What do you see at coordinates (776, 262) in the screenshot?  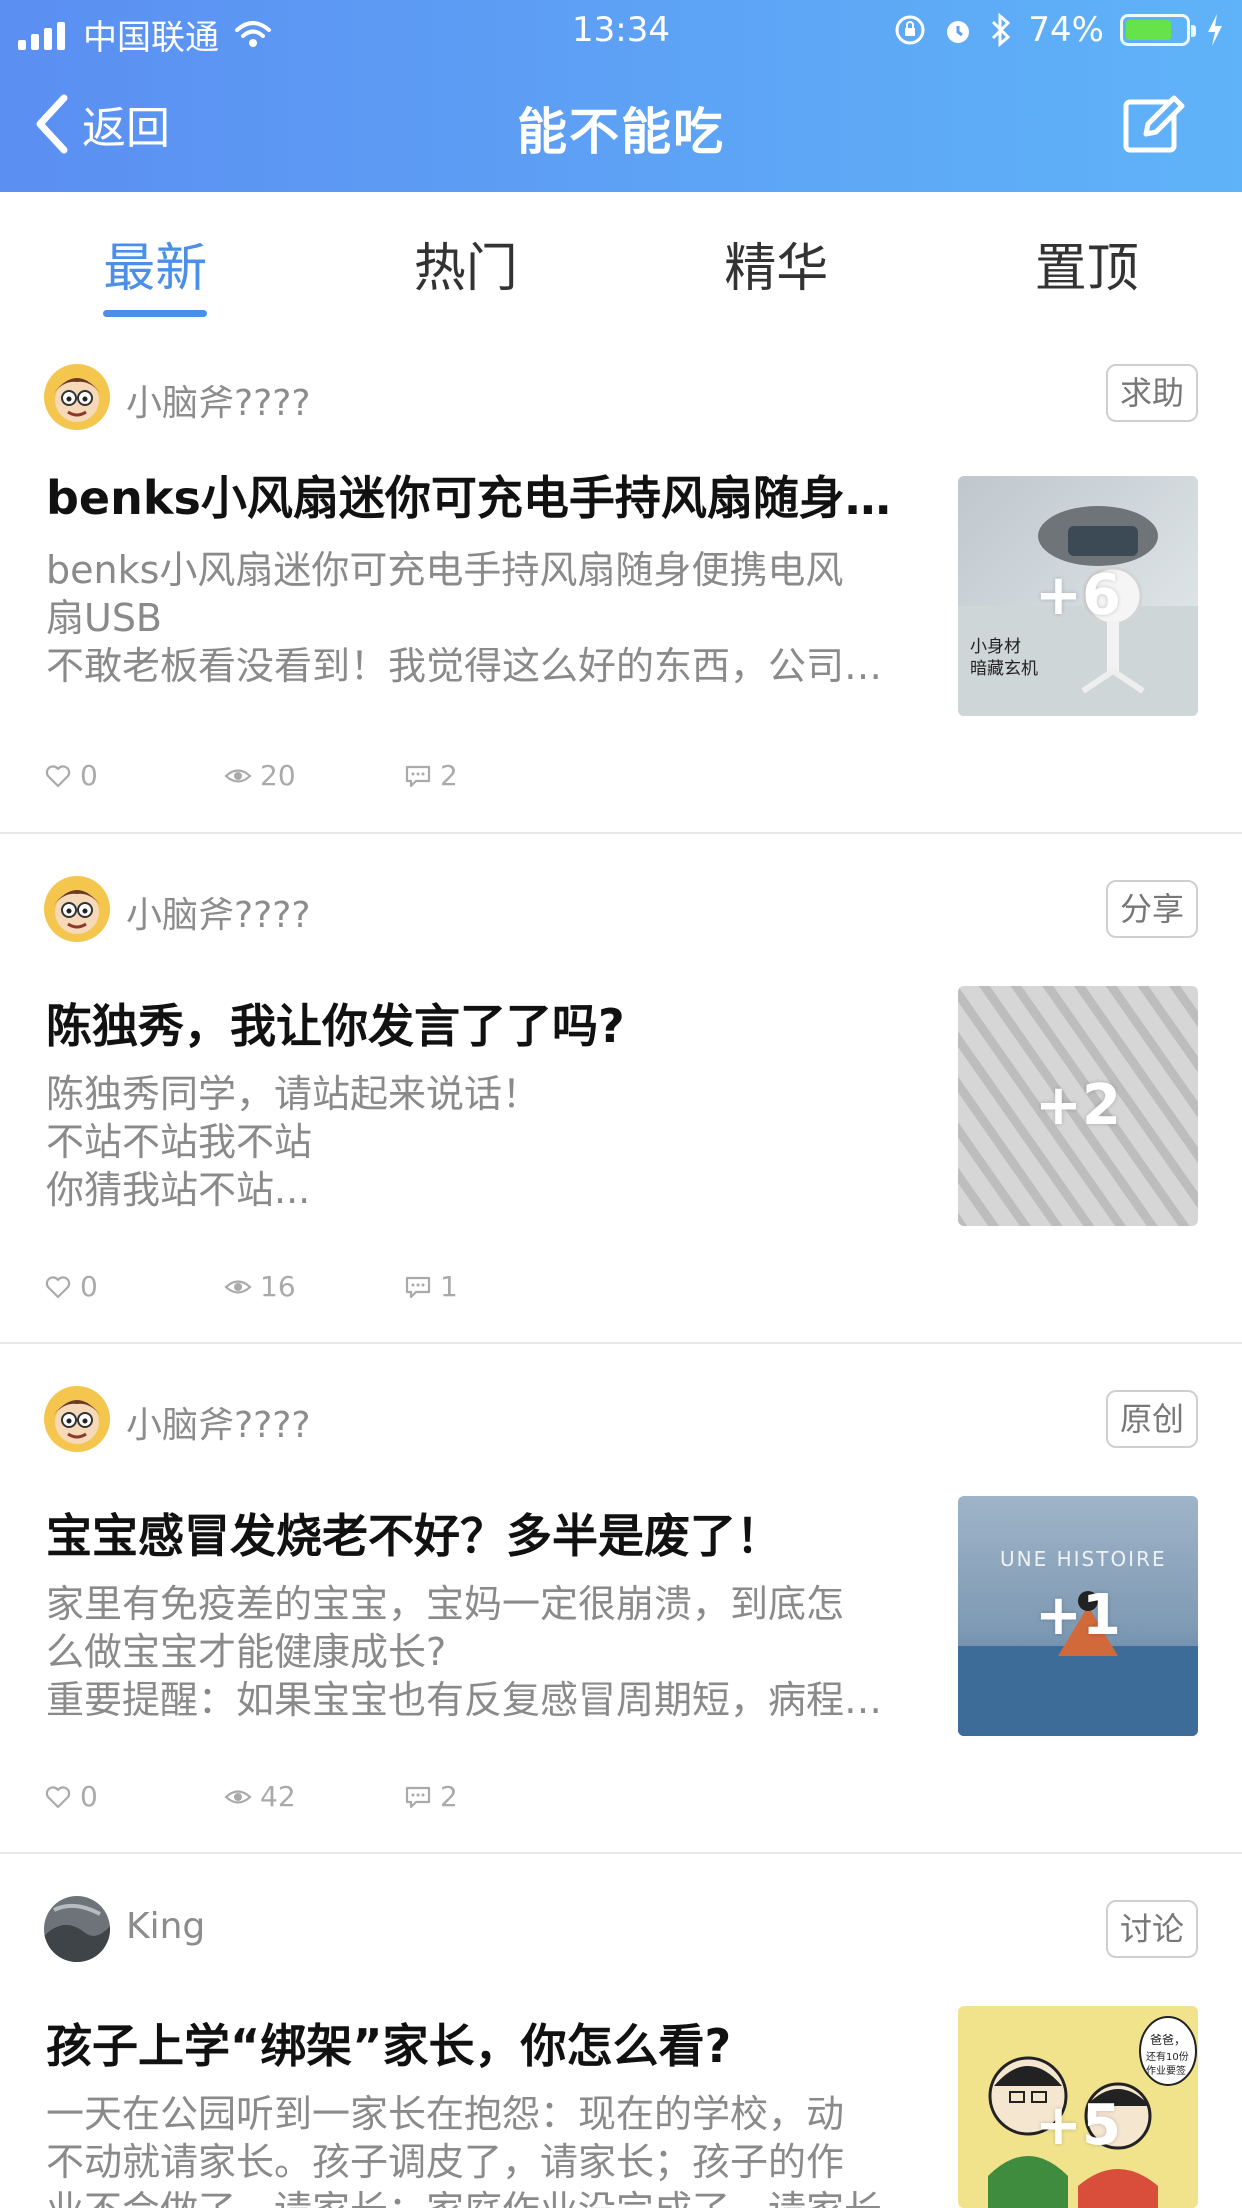 I see `tab-featured: 精华` at bounding box center [776, 262].